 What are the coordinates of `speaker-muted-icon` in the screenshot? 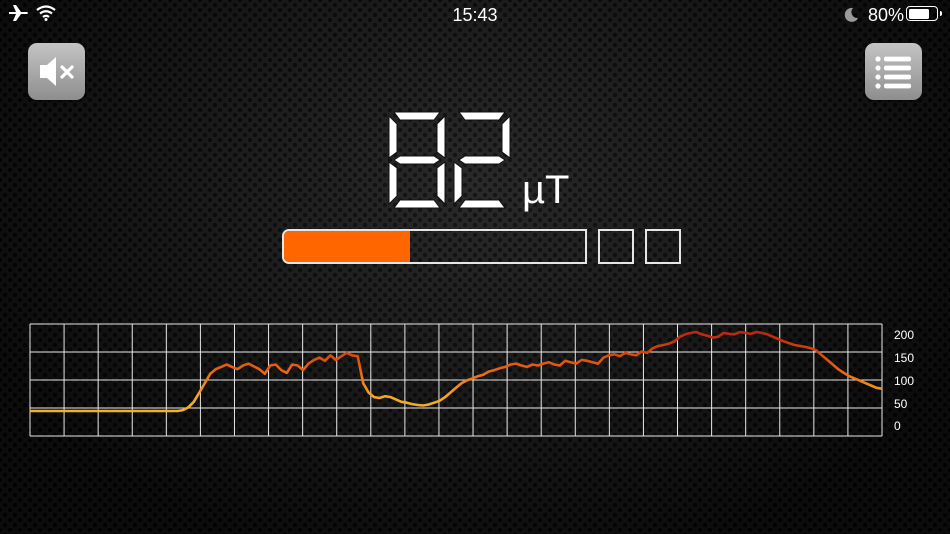 It's located at (57, 71).